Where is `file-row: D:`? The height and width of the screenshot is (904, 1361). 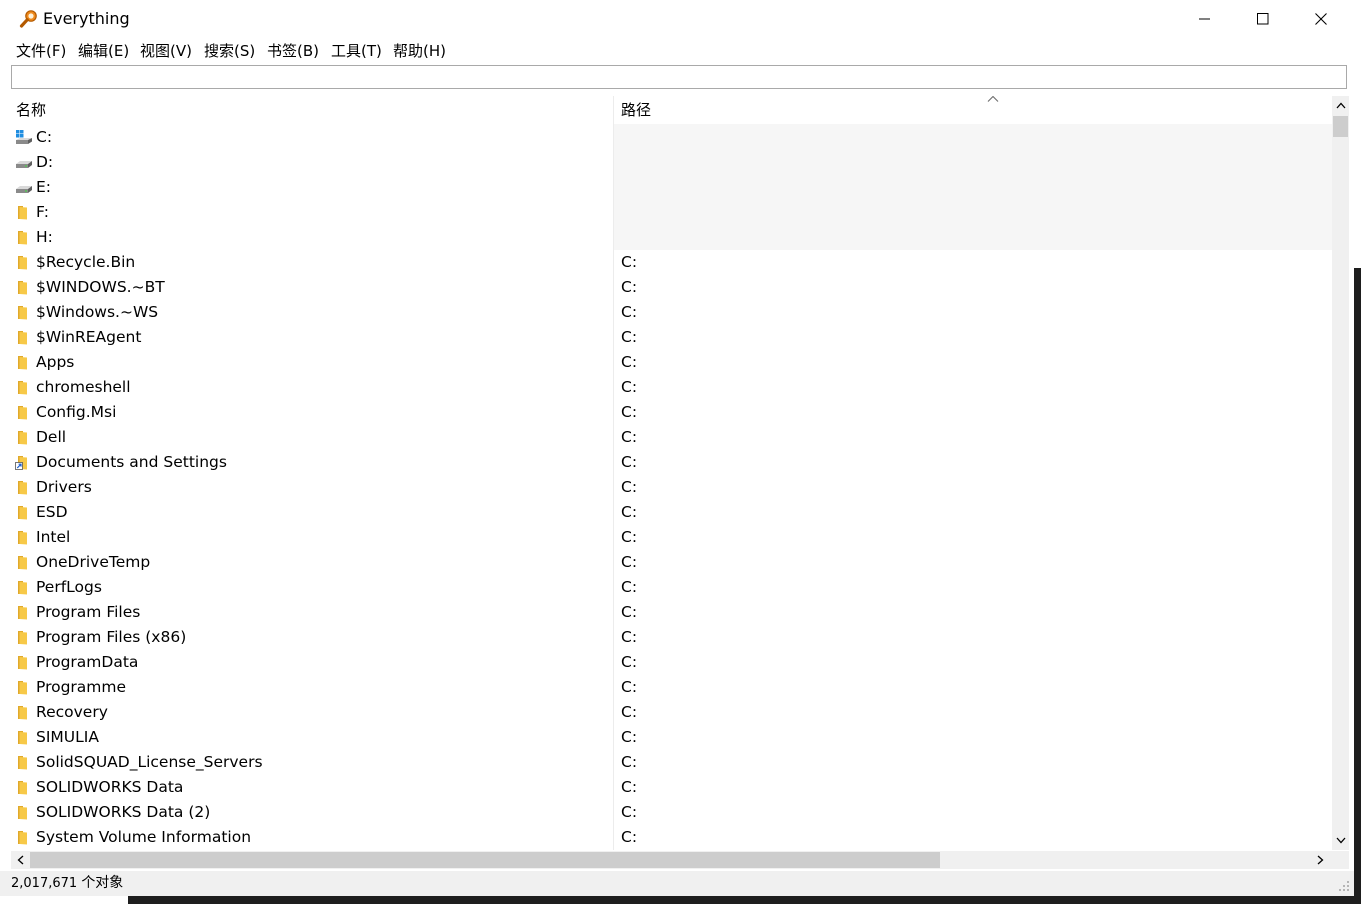
file-row: D: is located at coordinates (671, 162).